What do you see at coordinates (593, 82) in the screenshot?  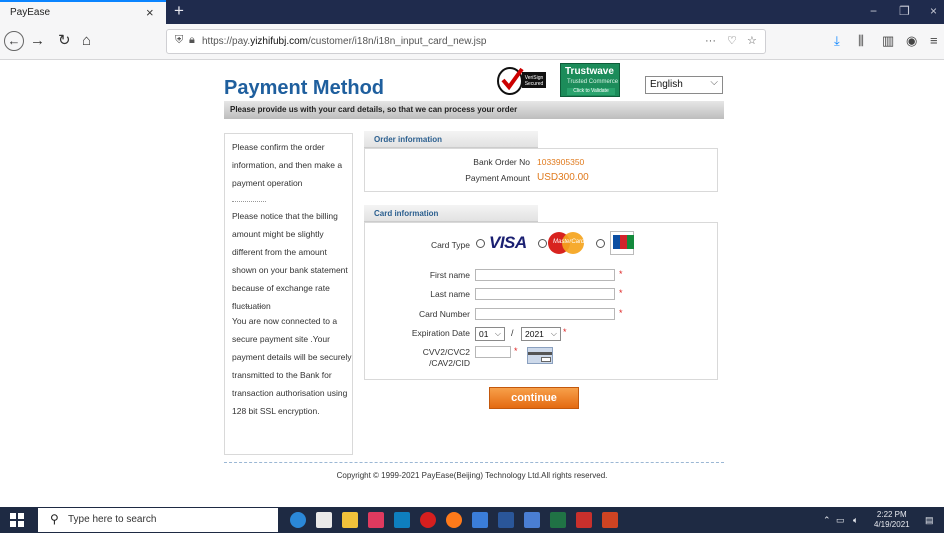 I see `trustwave-subtitle: Trusted Commerce` at bounding box center [593, 82].